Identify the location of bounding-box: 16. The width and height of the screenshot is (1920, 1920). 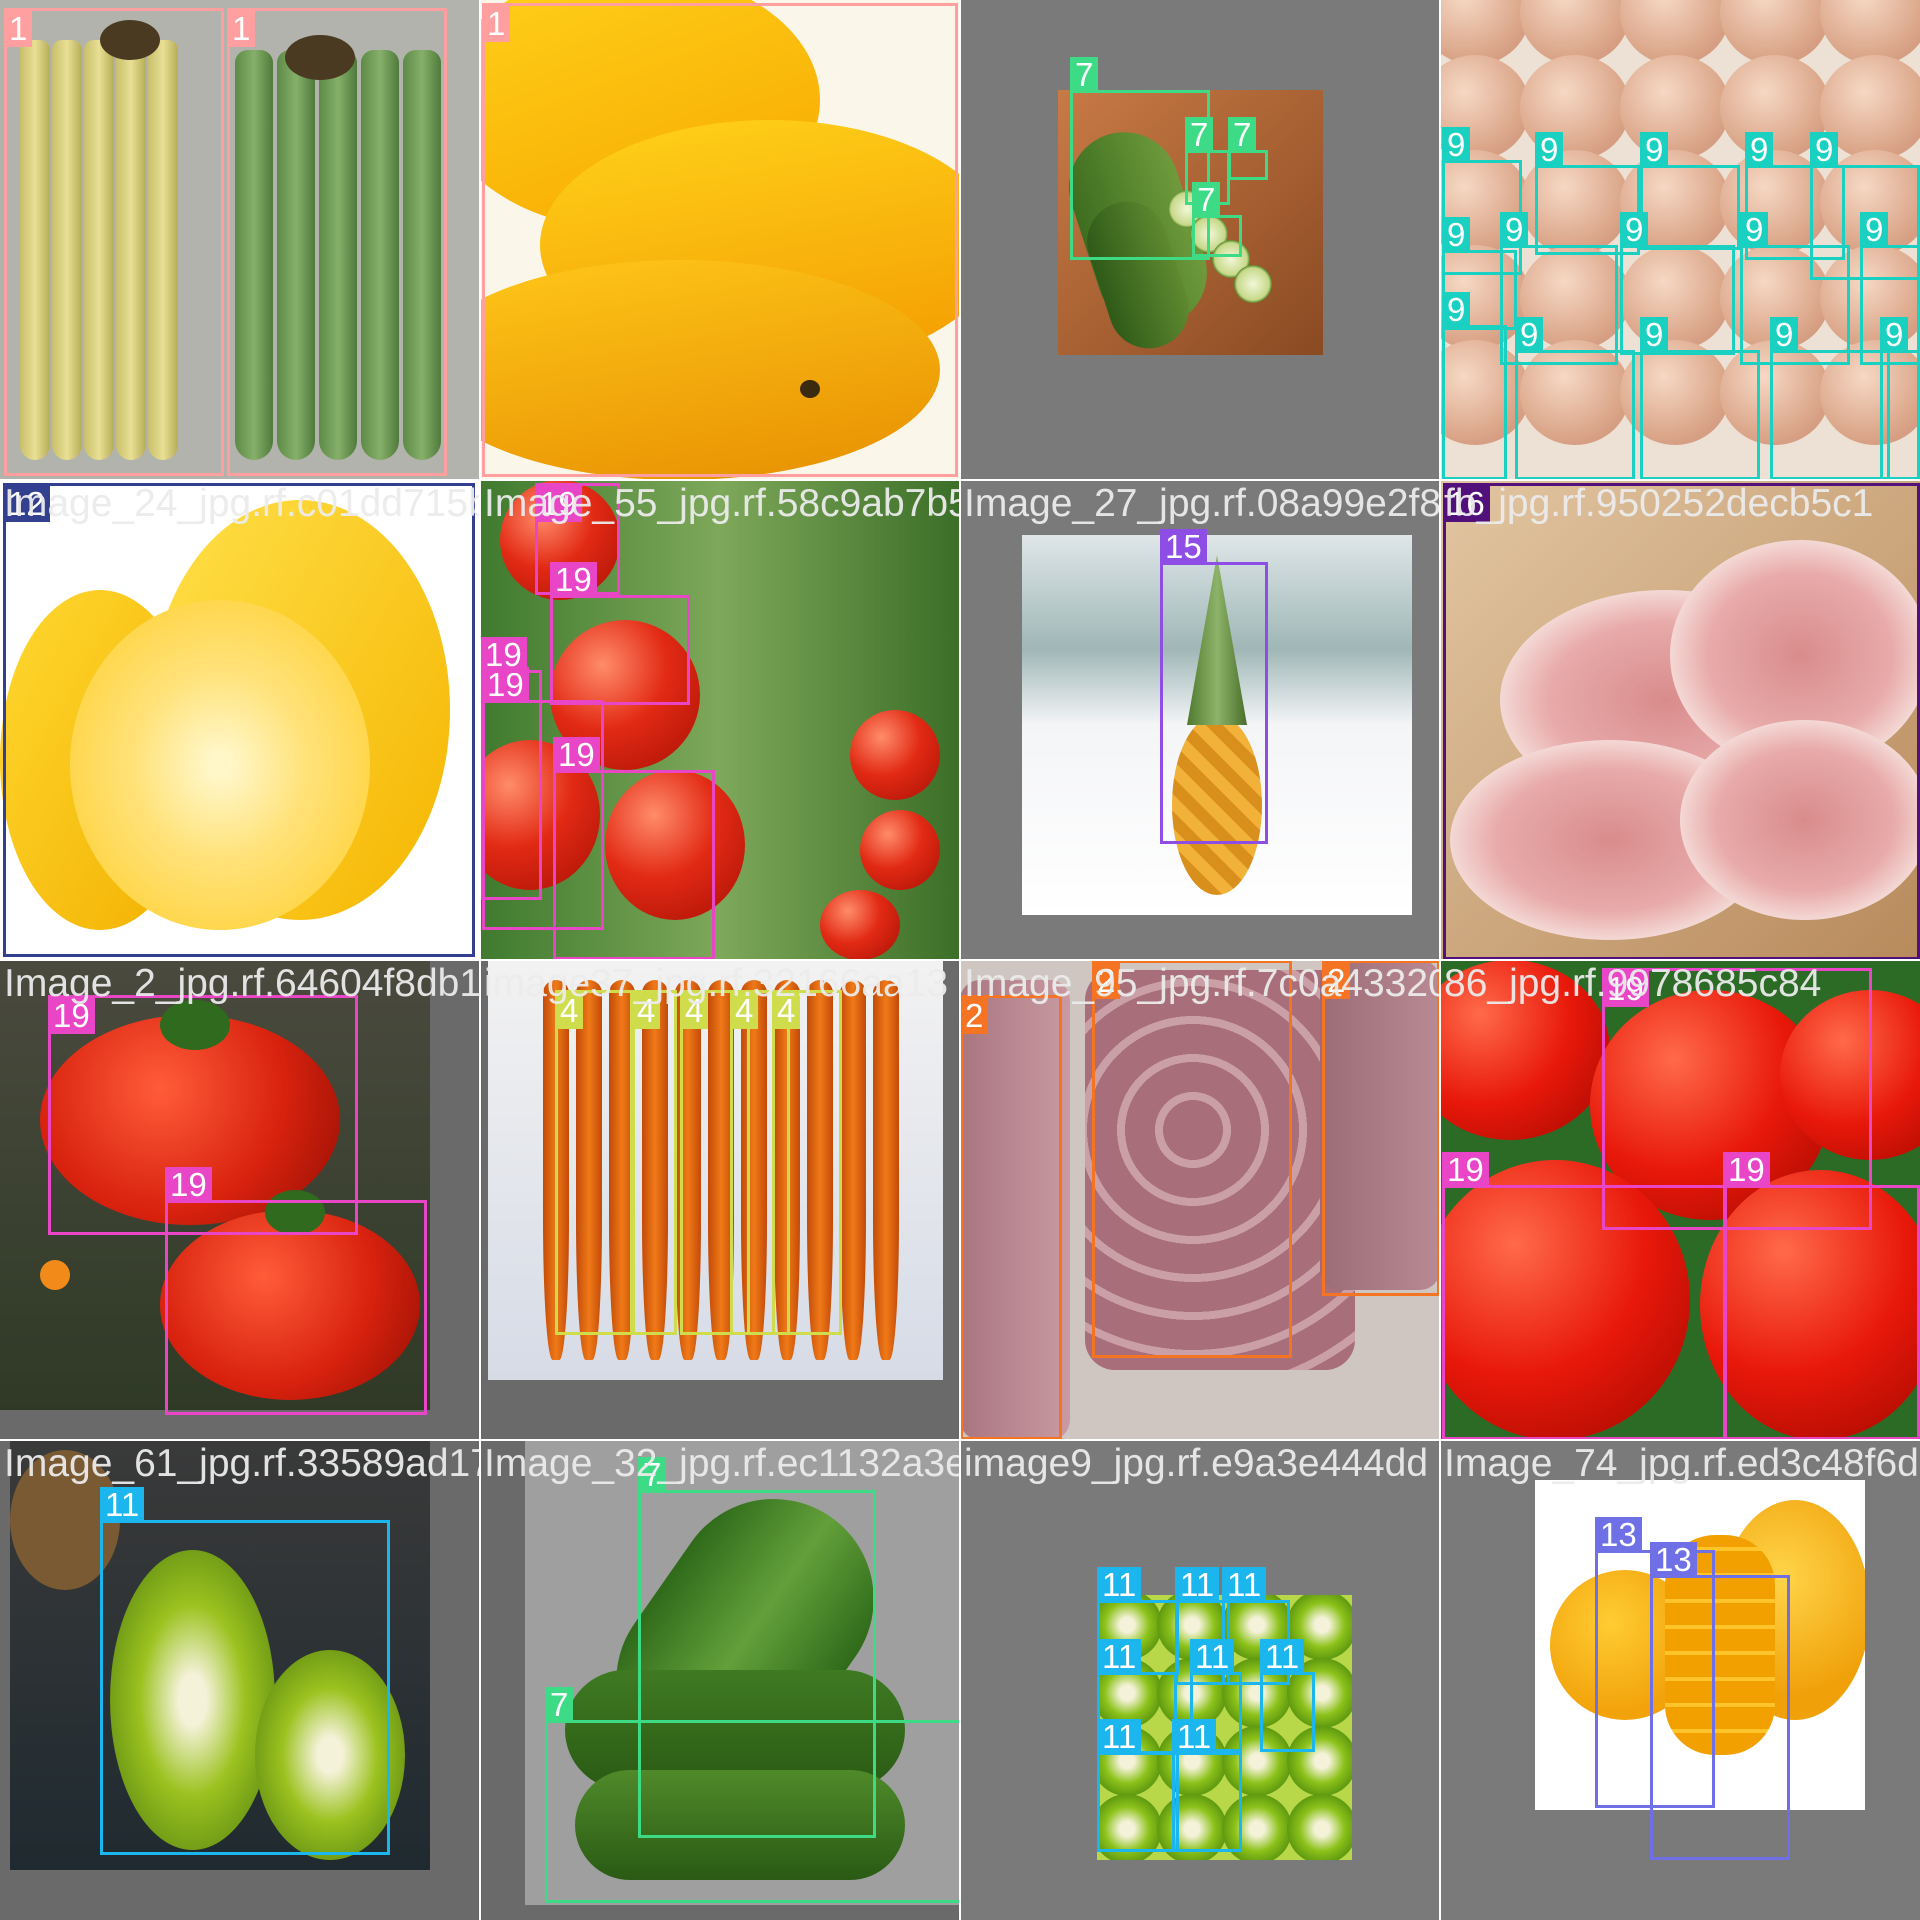
(1681, 721).